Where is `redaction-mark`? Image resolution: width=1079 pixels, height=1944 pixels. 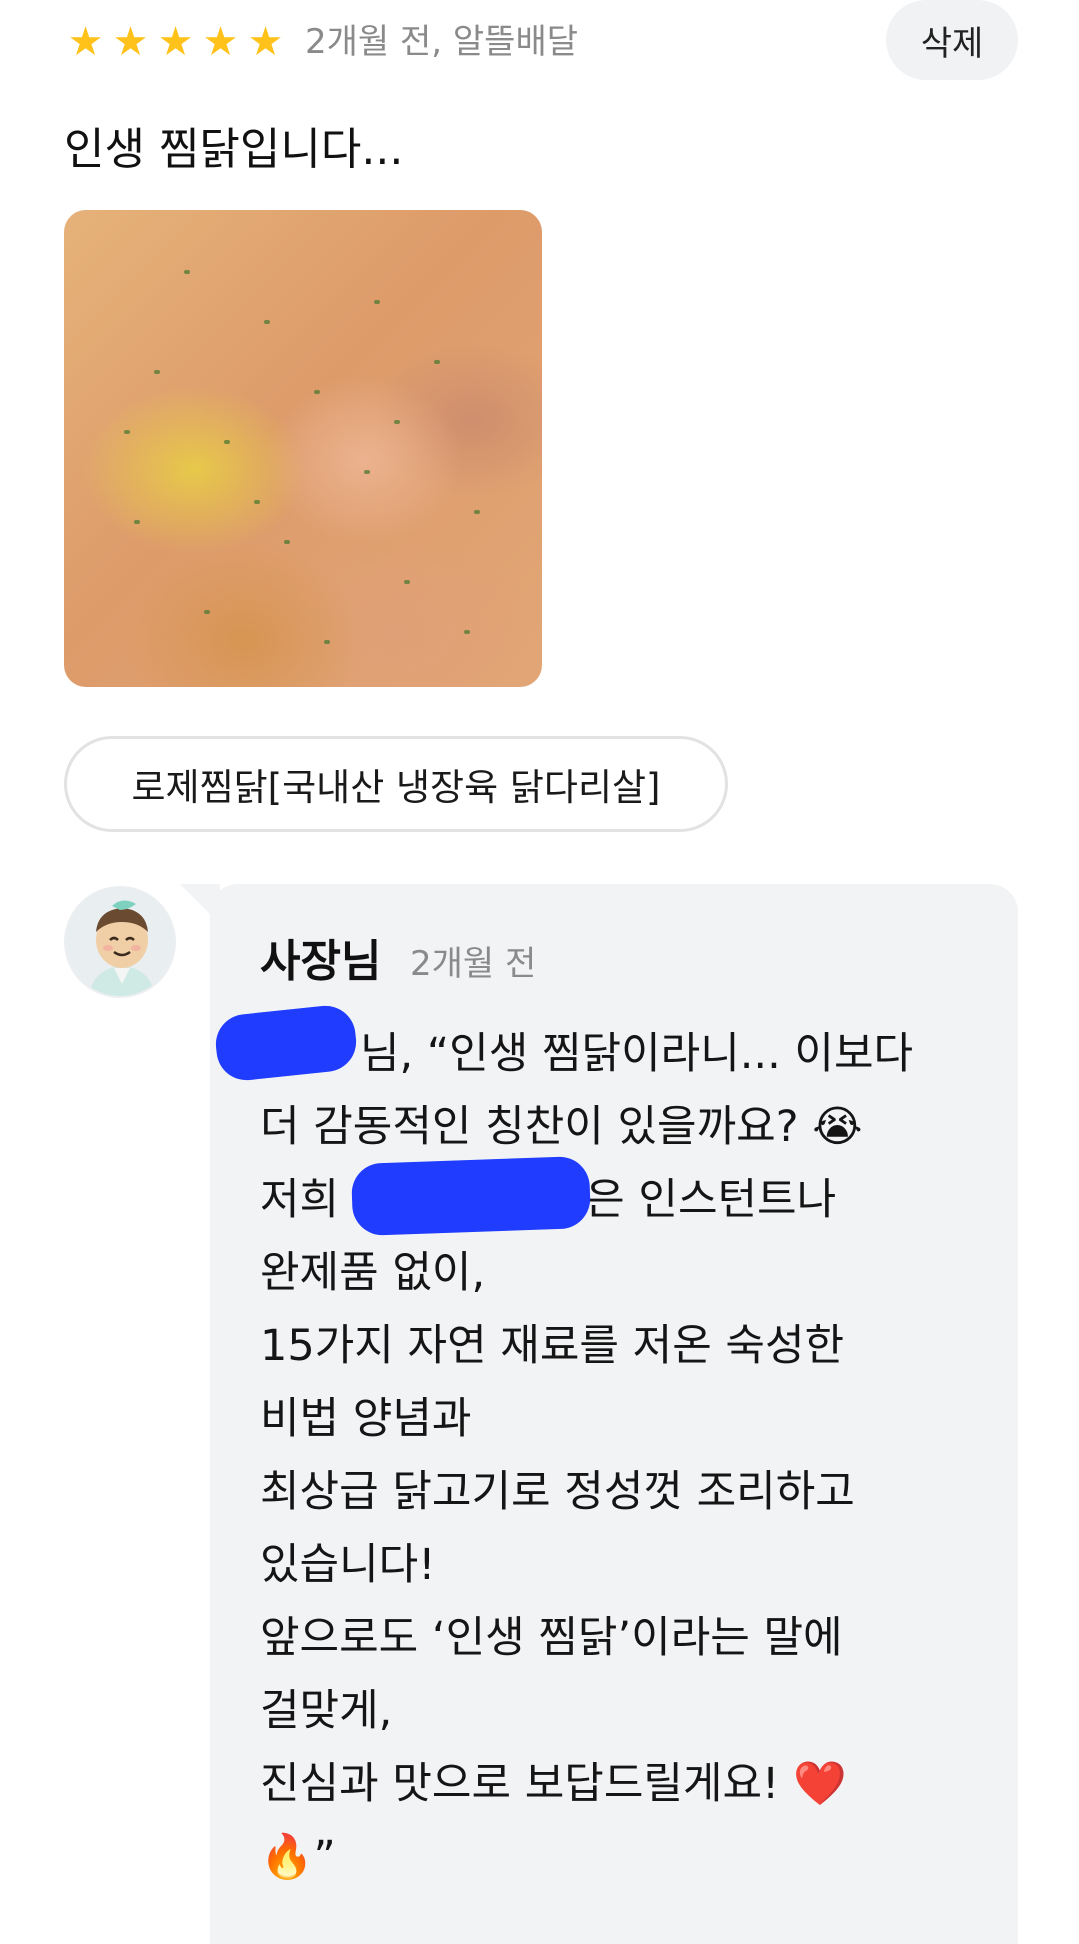
redaction-mark is located at coordinates (471, 1196).